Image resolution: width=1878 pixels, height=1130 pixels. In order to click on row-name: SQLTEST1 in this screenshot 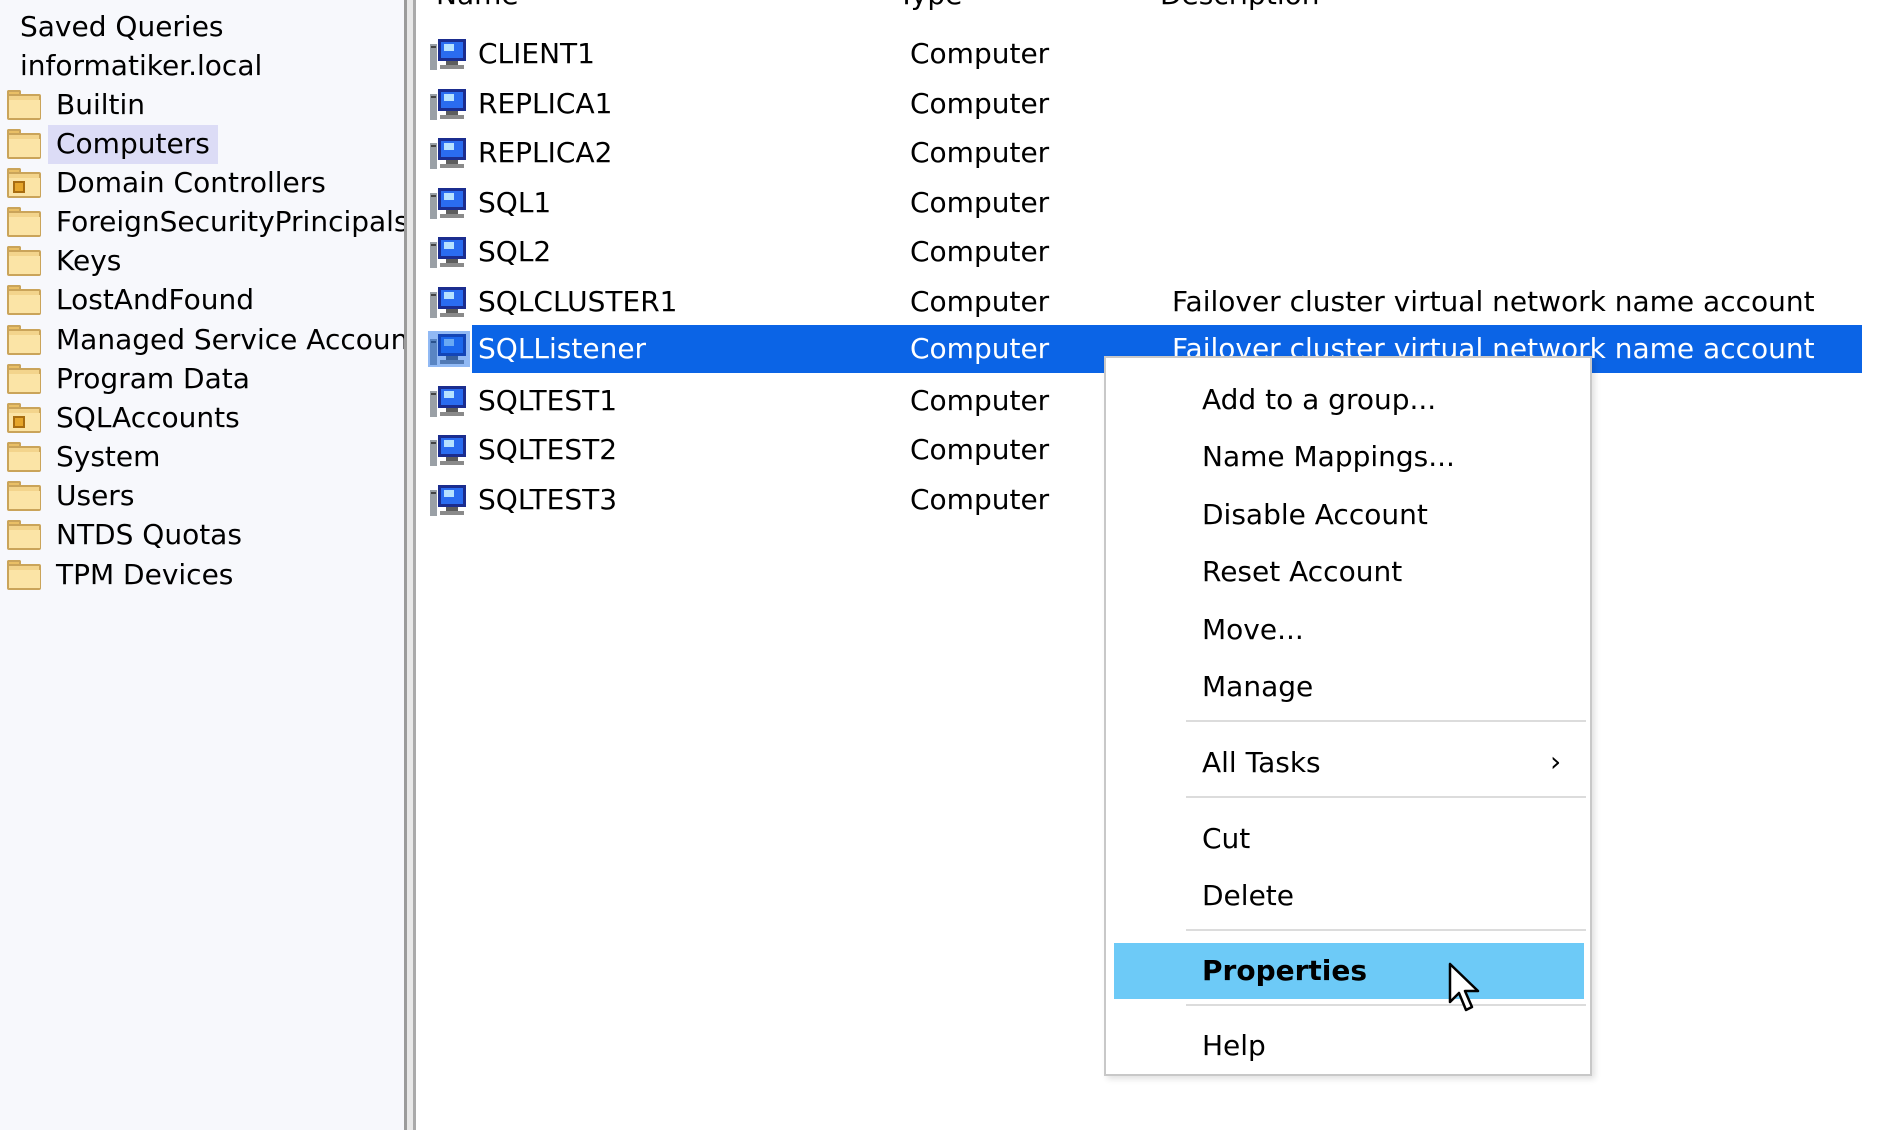, I will do `click(548, 400)`.